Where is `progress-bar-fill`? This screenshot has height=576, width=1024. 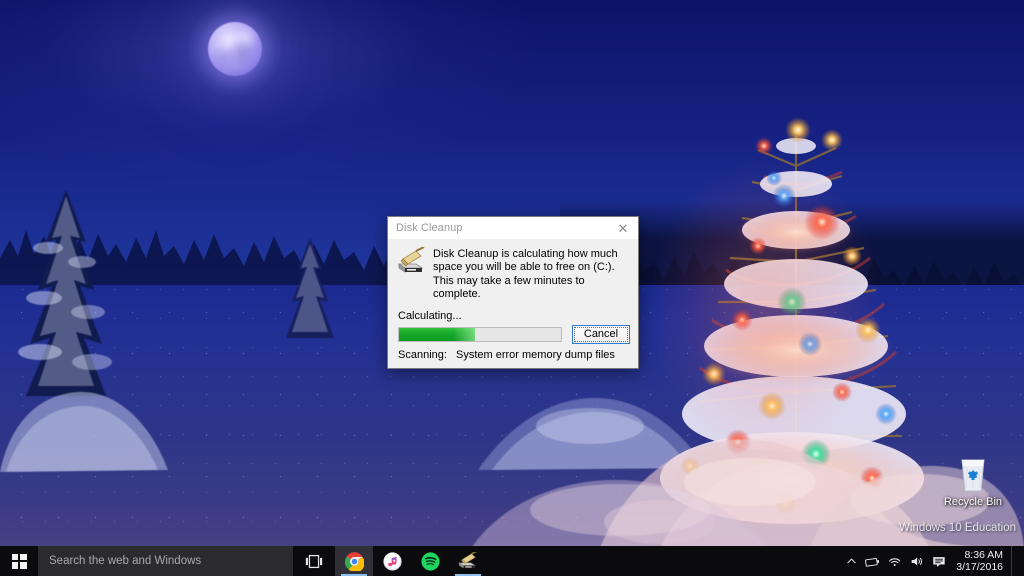
progress-bar-fill is located at coordinates (437, 334).